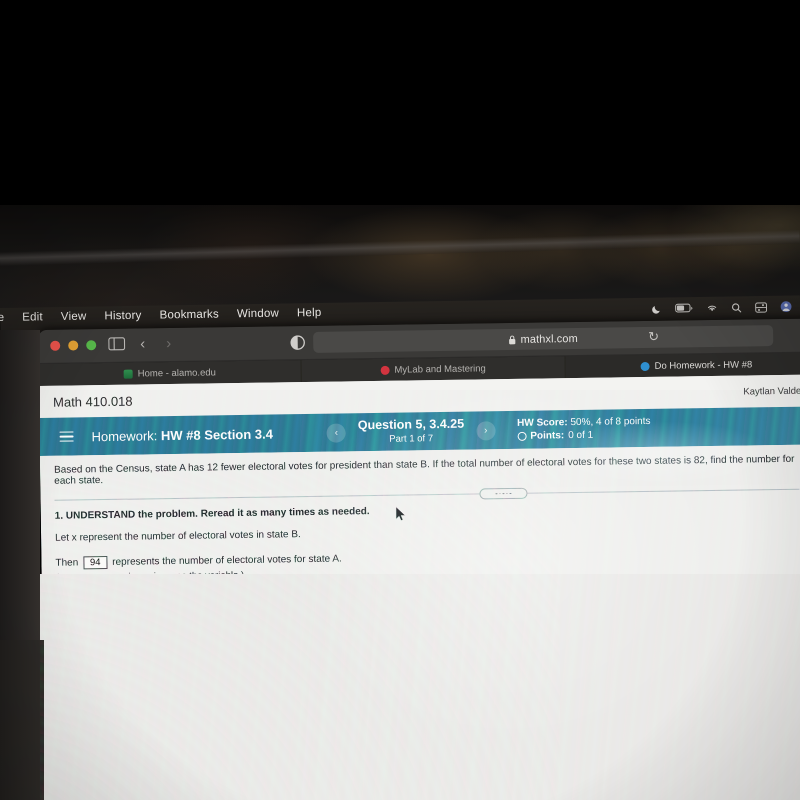 The width and height of the screenshot is (800, 800). I want to click on wifi-icon, so click(712, 308).